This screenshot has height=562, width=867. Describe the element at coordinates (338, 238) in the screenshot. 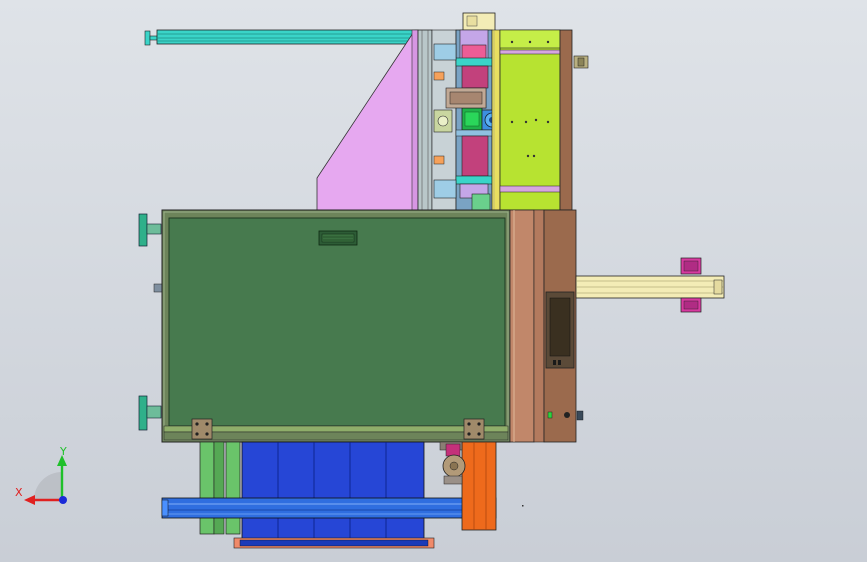

I see `vent-slot` at that location.